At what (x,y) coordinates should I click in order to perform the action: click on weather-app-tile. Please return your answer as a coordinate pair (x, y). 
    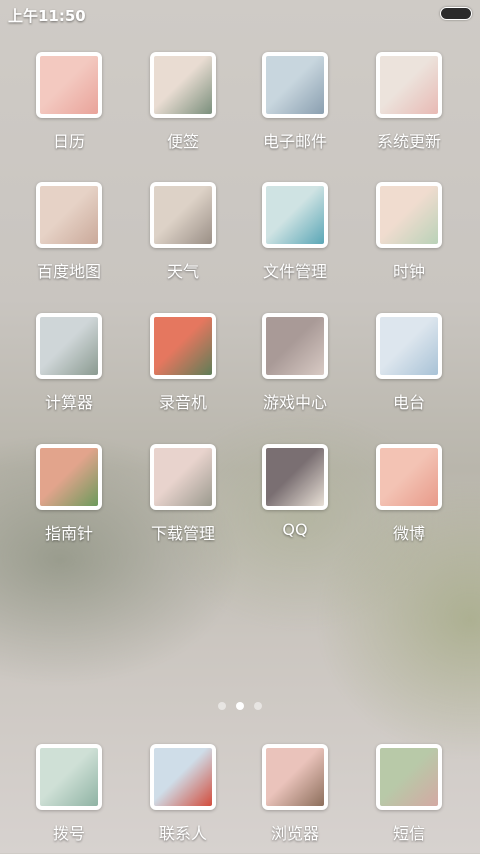
    Looking at the image, I should click on (183, 215).